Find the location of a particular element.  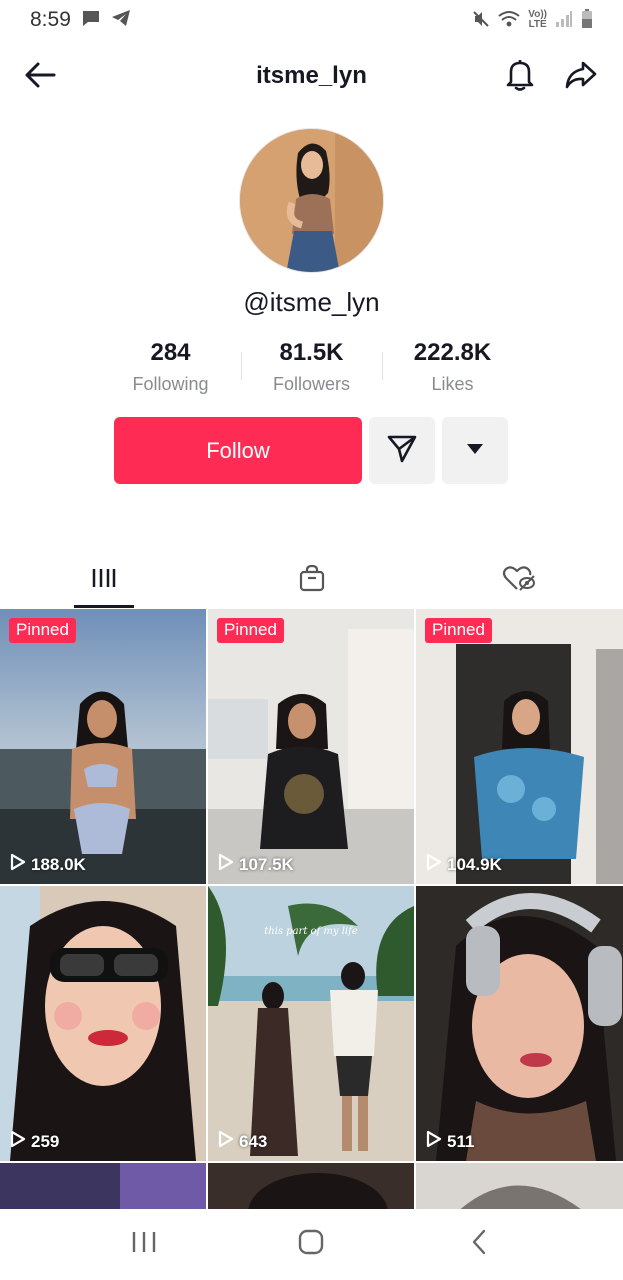

stat-following-label: Following is located at coordinates (170, 384).